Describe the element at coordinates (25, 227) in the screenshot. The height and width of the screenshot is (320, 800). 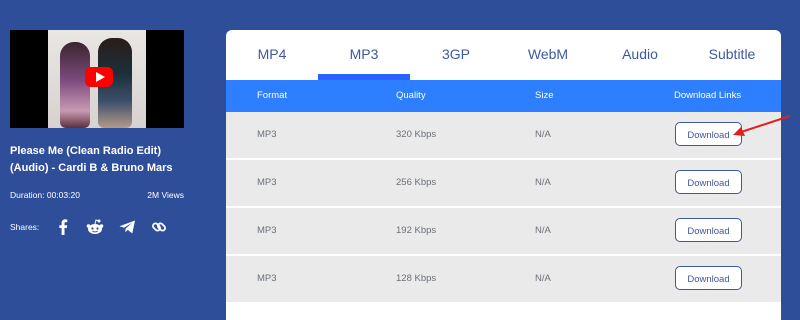
I see `shares-label: Shares:` at that location.